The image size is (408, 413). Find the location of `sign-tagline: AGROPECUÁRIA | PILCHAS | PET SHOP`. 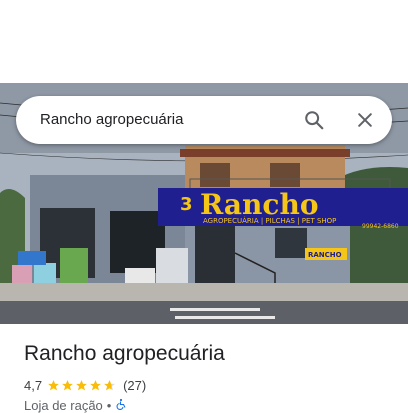

sign-tagline: AGROPECUÁRIA | PILCHAS | PET SHOP is located at coordinates (269, 220).